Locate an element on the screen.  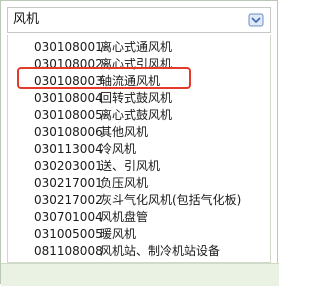
search-input: 风机 is located at coordinates (139, 20).